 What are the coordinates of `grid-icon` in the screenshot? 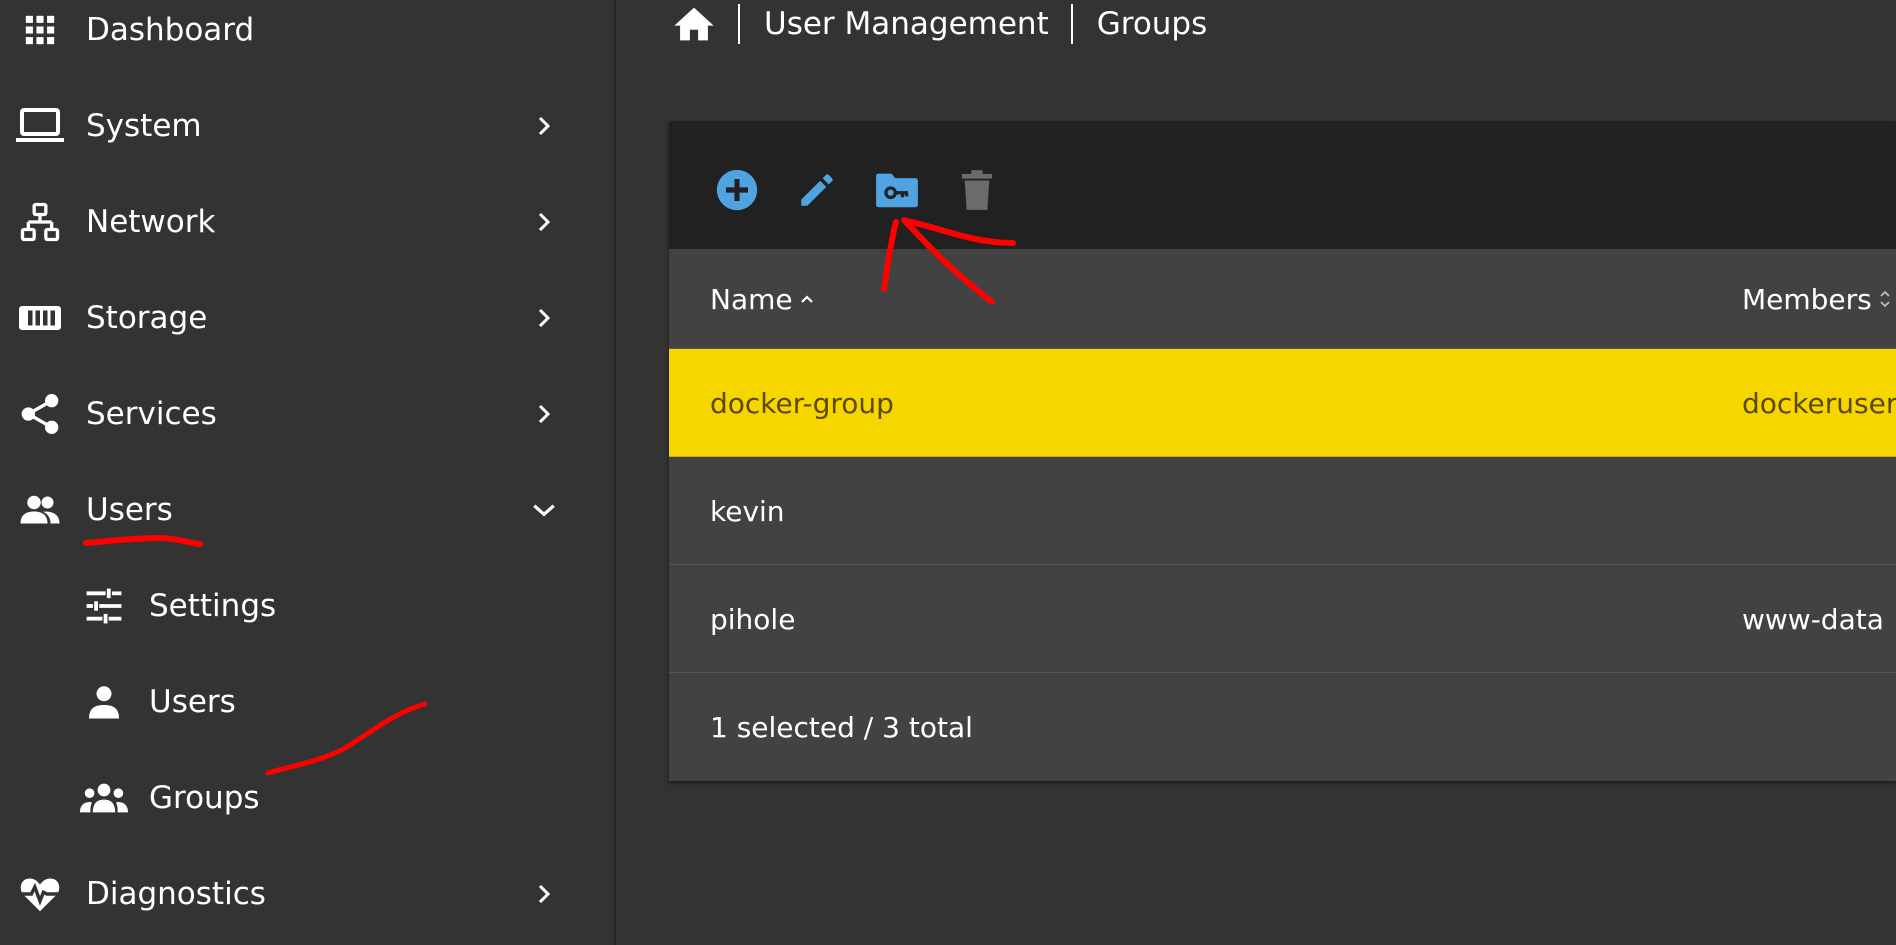 It's located at (40, 30).